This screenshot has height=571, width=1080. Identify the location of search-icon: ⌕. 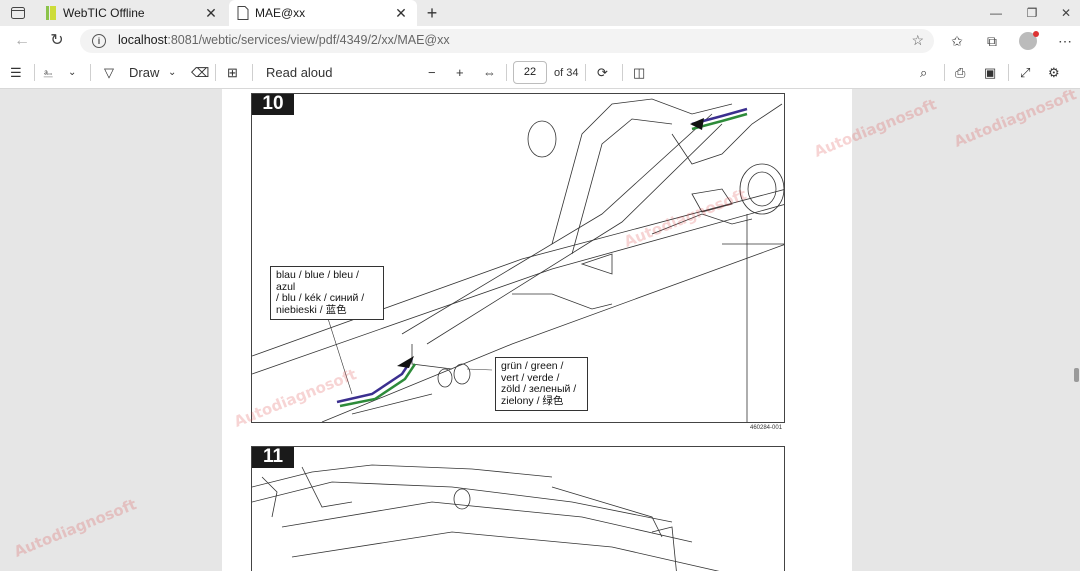
(923, 73).